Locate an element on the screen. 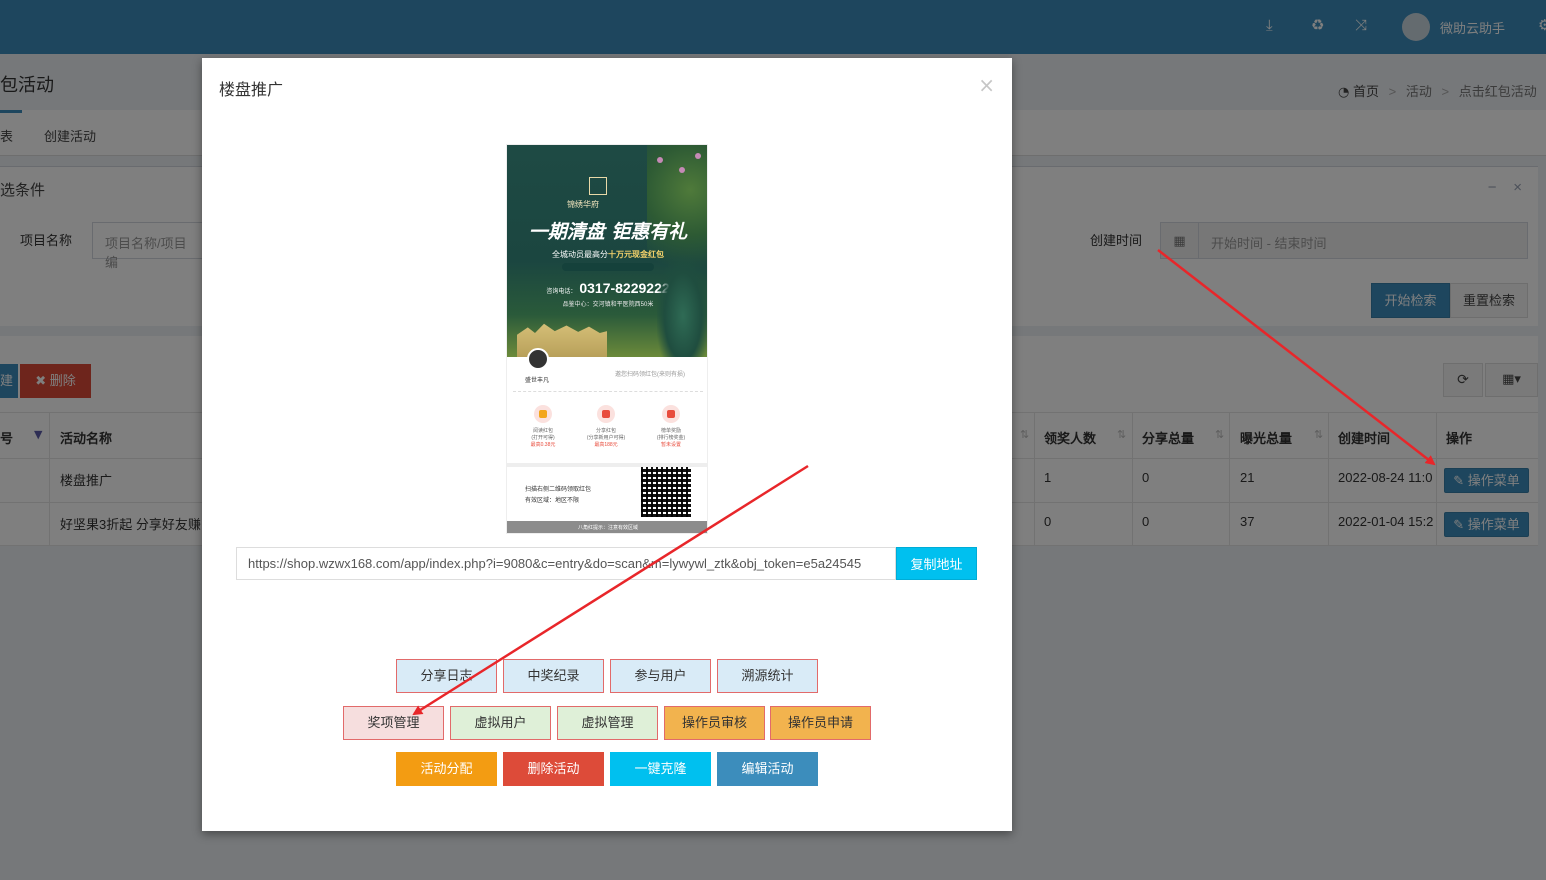  poster-note: 邀您扫码领红包(来则有损) is located at coordinates (650, 375).